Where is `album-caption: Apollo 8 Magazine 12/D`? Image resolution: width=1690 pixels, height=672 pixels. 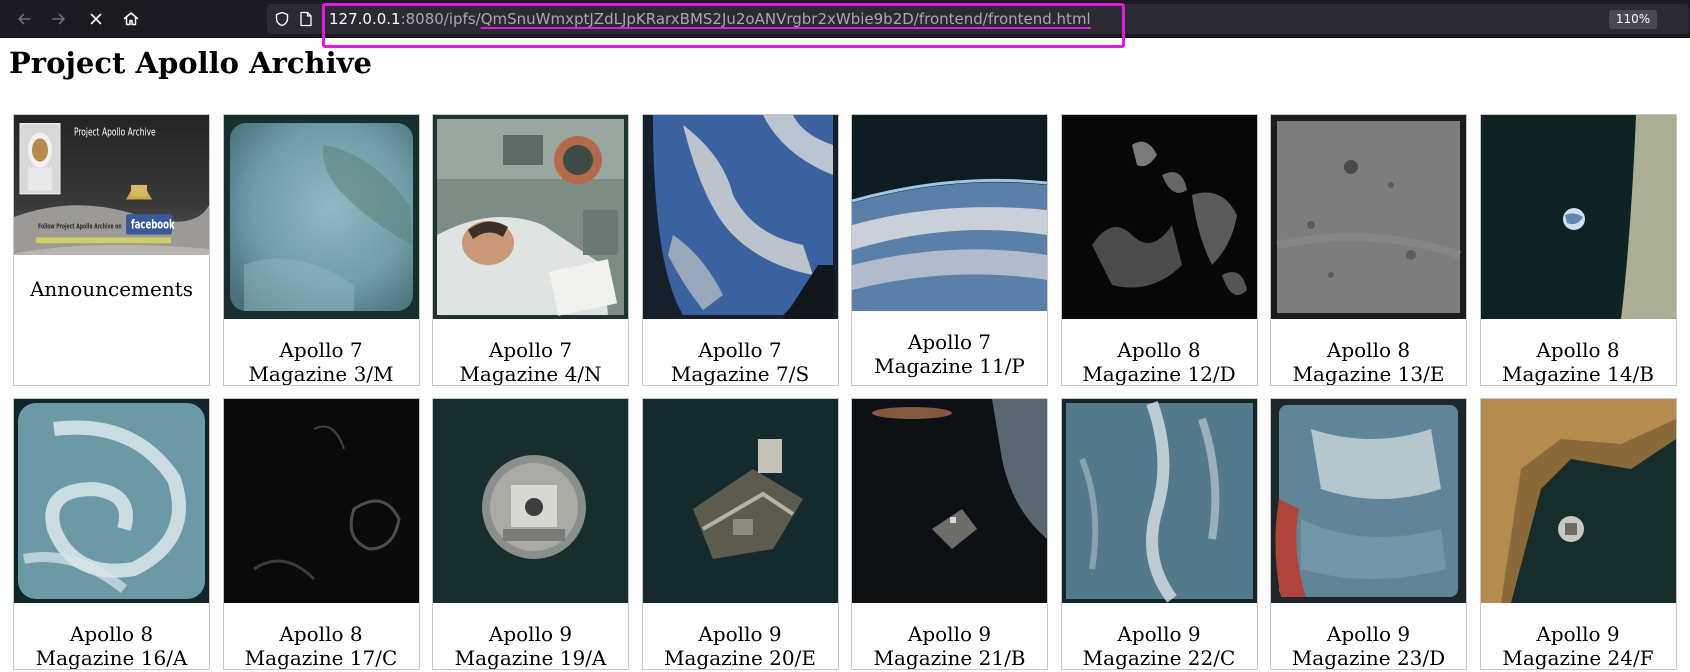
album-caption: Apollo 8 Magazine 12/D is located at coordinates (1159, 362).